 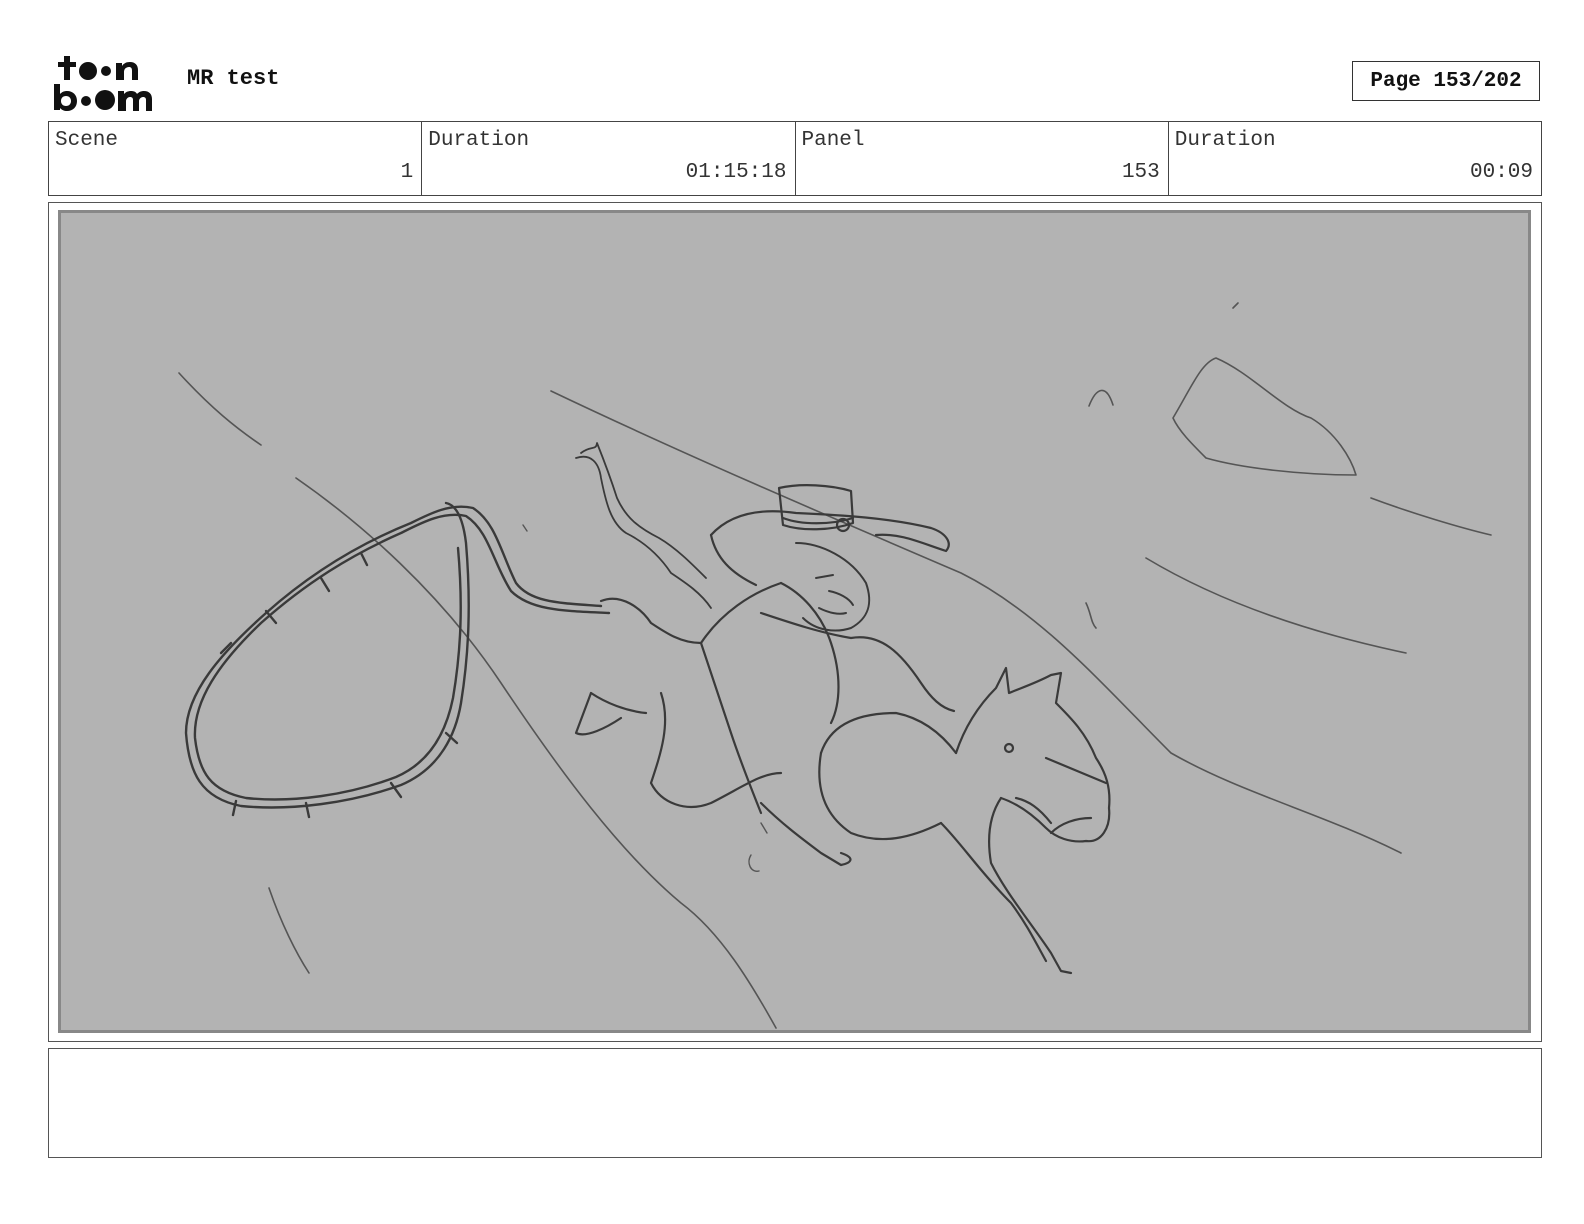 What do you see at coordinates (1501, 172) in the screenshot?
I see `panel-duration-value: 00:09` at bounding box center [1501, 172].